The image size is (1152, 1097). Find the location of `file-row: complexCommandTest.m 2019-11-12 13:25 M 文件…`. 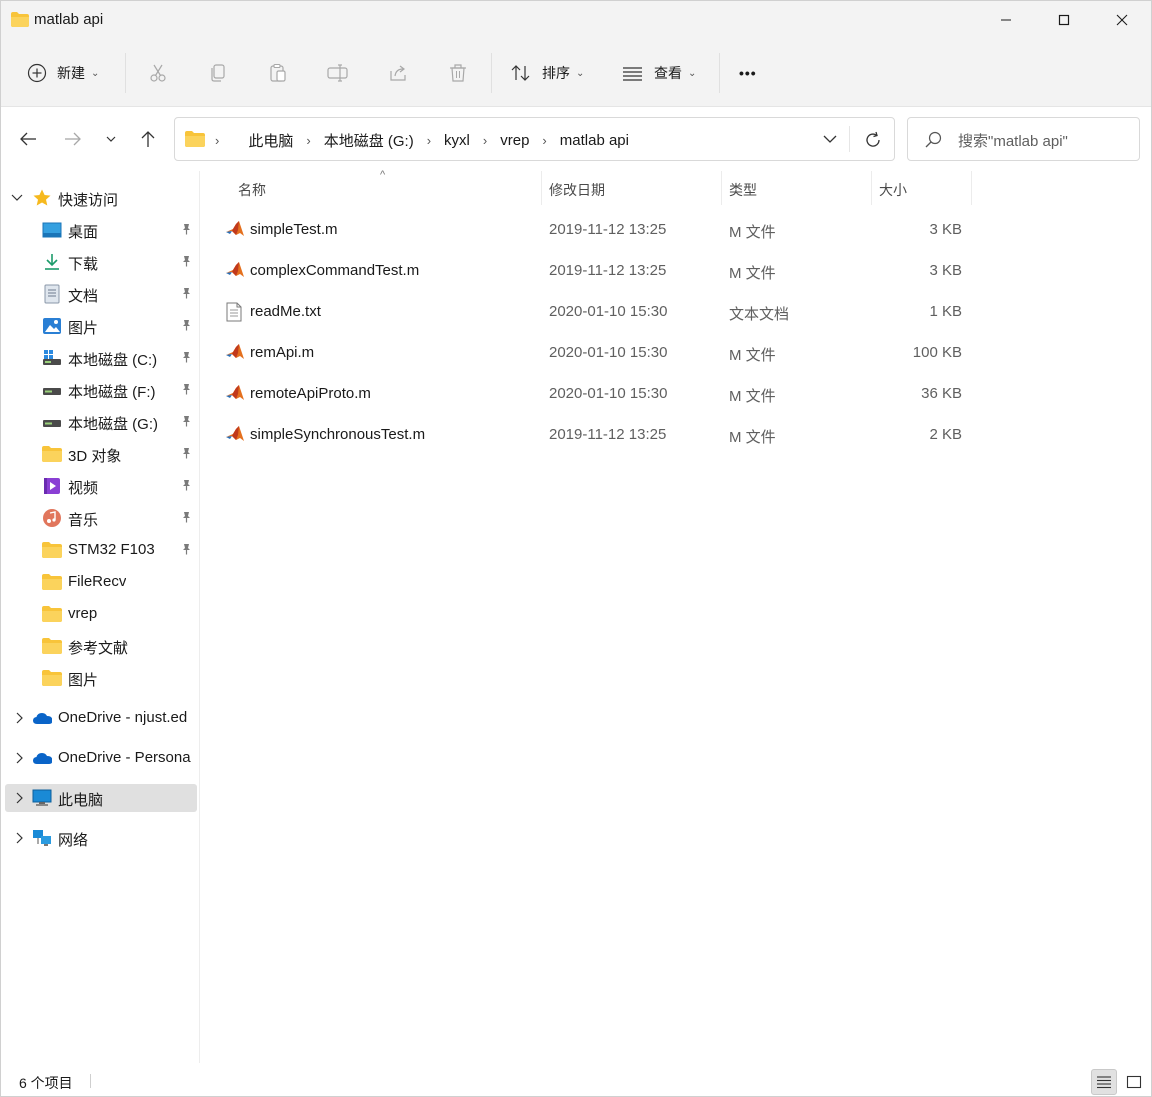

file-row: complexCommandTest.m 2019-11-12 13:25 M 文件… is located at coordinates (596, 271).